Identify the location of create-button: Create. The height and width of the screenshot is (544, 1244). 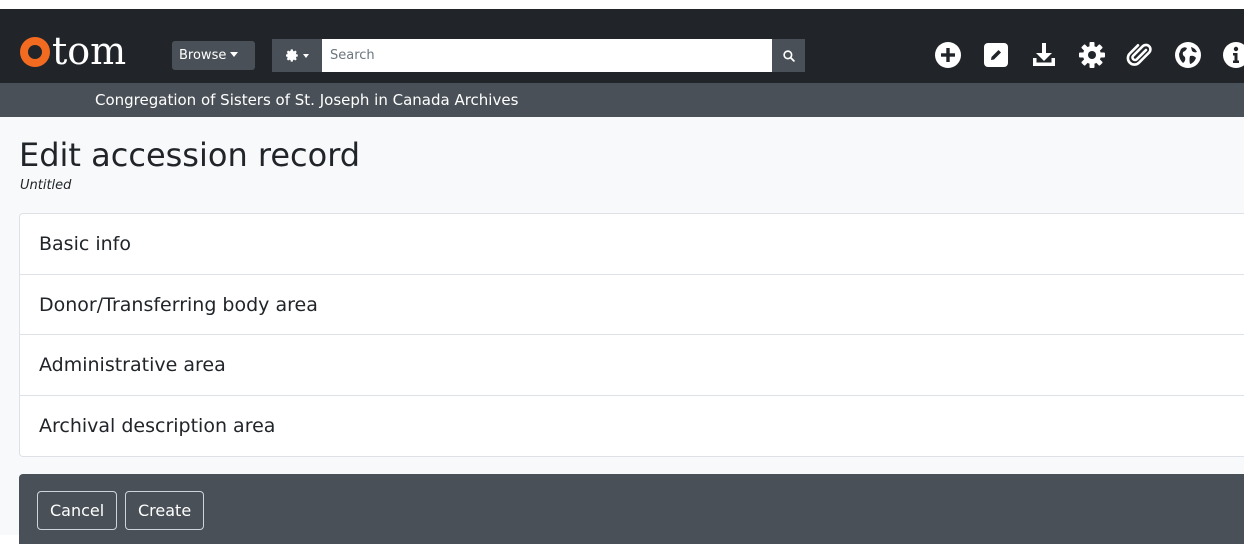
(164, 510).